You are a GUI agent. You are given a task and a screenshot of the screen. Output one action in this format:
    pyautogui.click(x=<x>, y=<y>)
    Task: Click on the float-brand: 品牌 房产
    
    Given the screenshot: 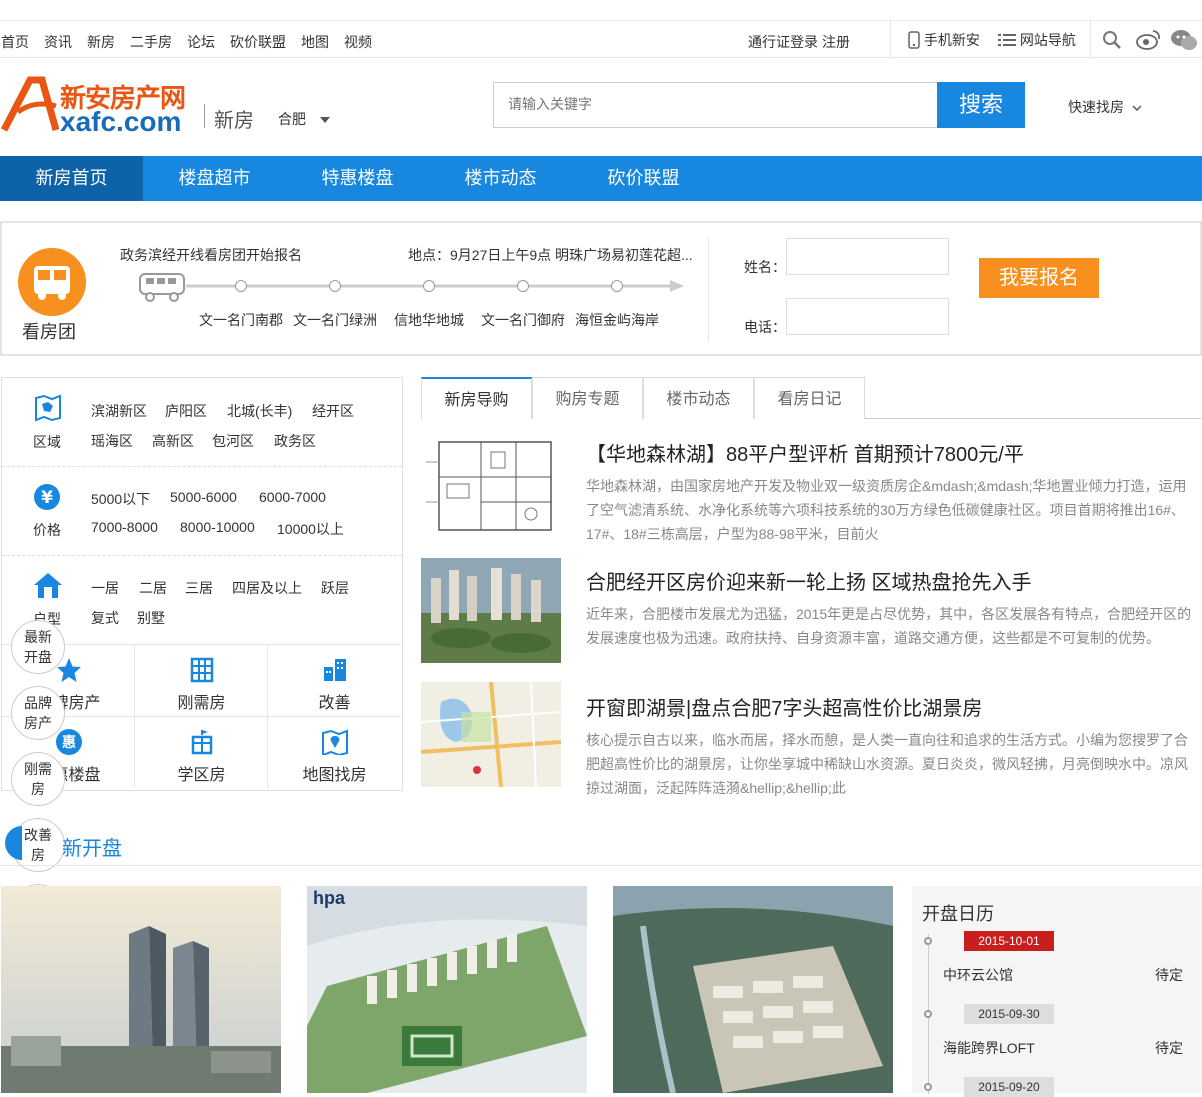 What is the action you would take?
    pyautogui.click(x=38, y=713)
    